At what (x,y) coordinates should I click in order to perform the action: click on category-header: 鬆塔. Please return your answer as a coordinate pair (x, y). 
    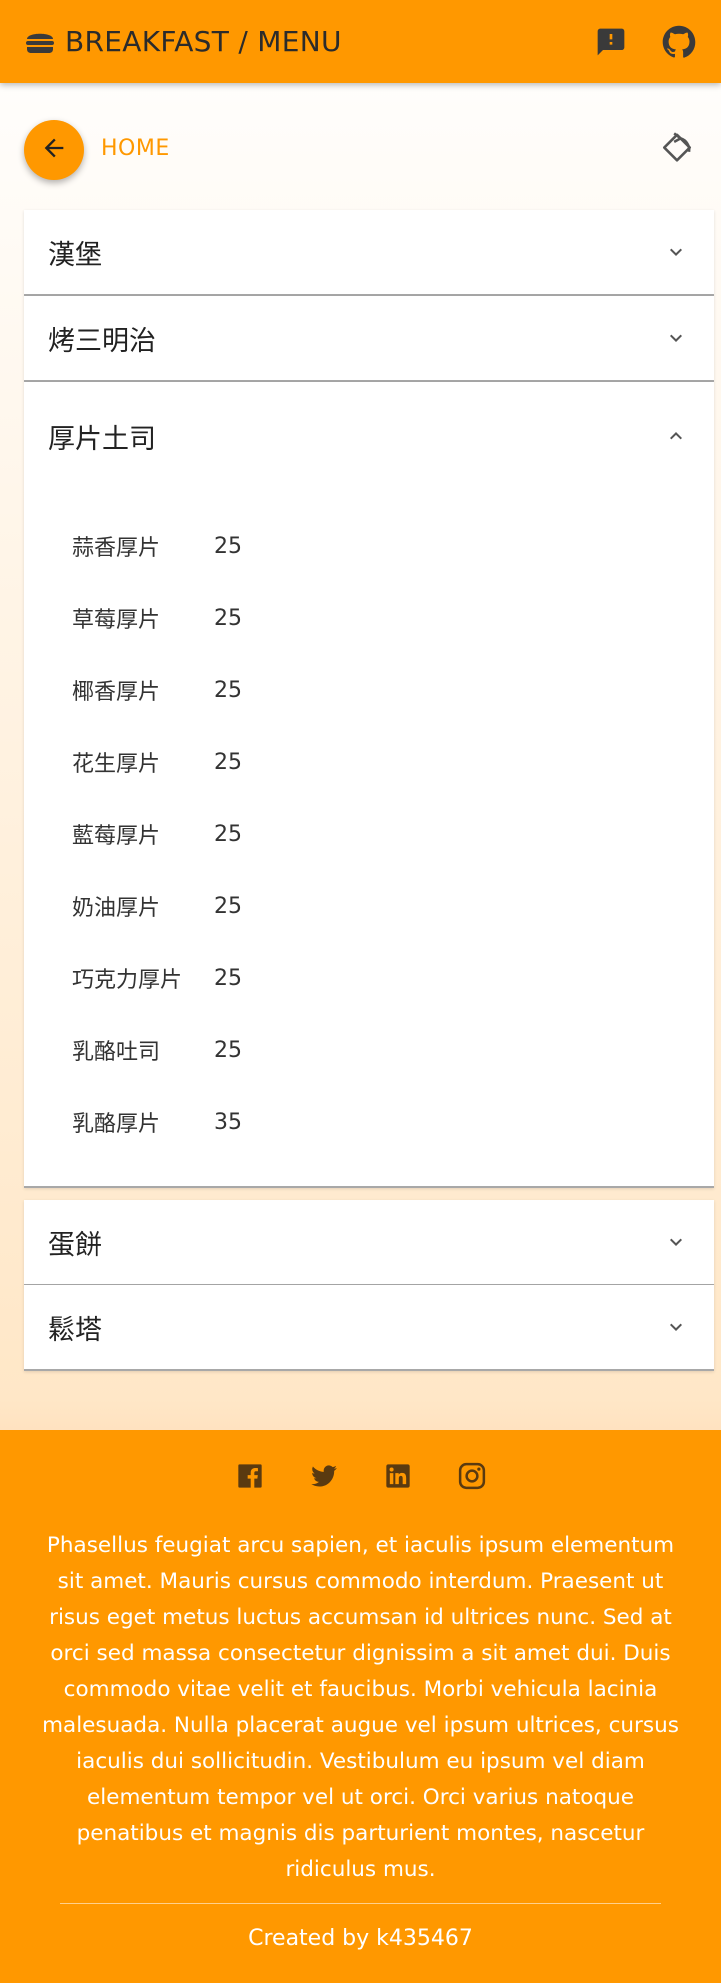
    Looking at the image, I should click on (369, 1327).